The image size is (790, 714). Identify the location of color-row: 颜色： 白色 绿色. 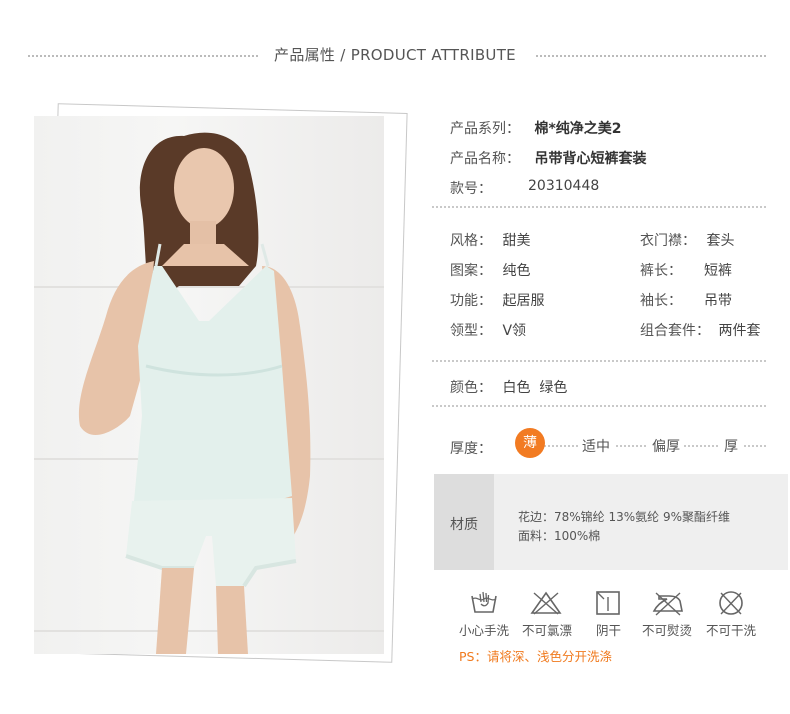
(508, 387).